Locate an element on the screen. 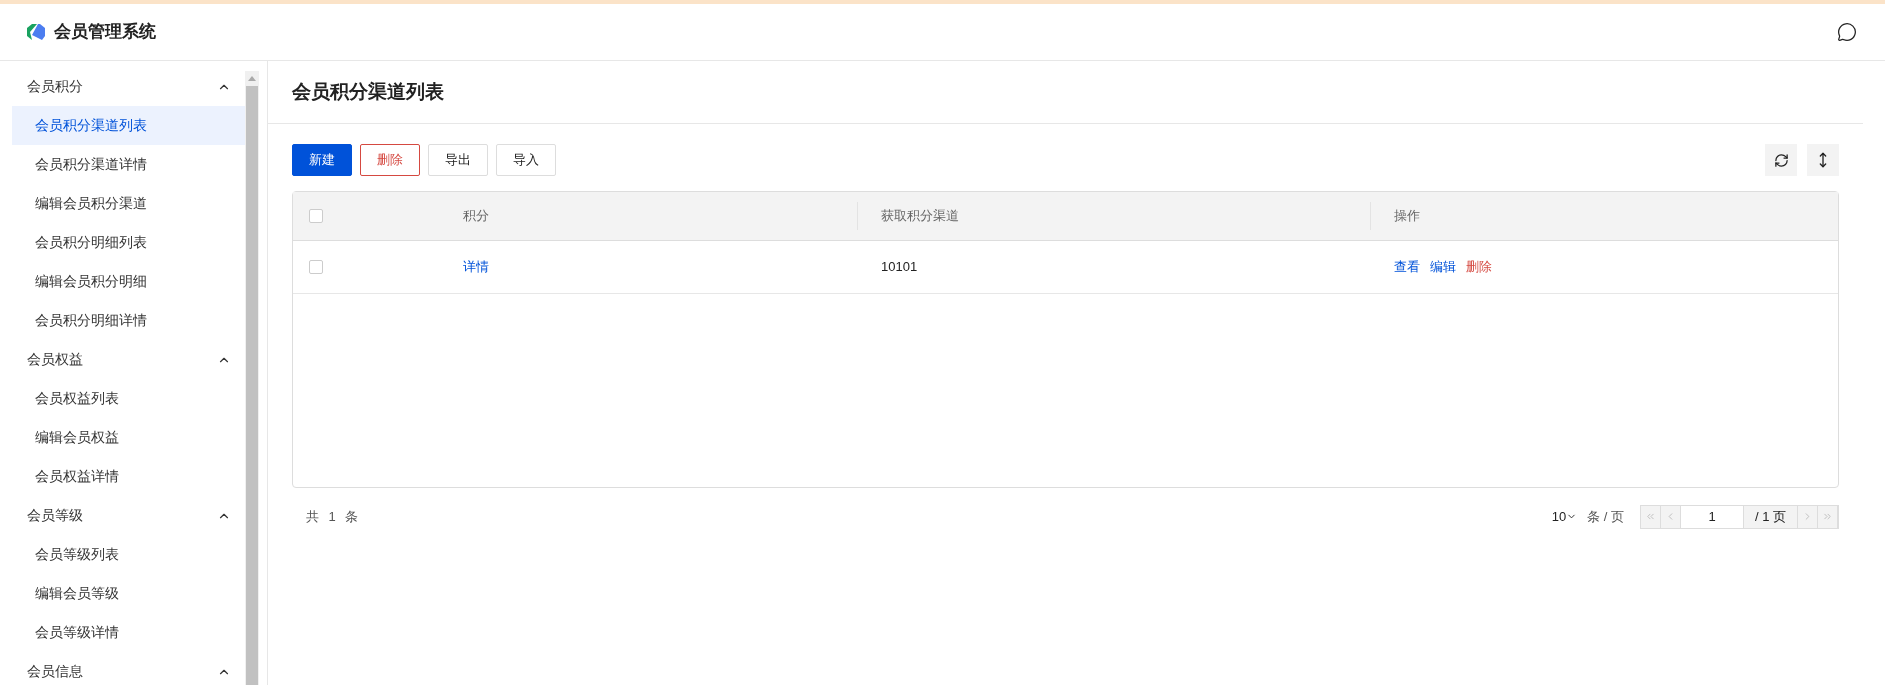  toolbar-button: 导入 is located at coordinates (526, 160).